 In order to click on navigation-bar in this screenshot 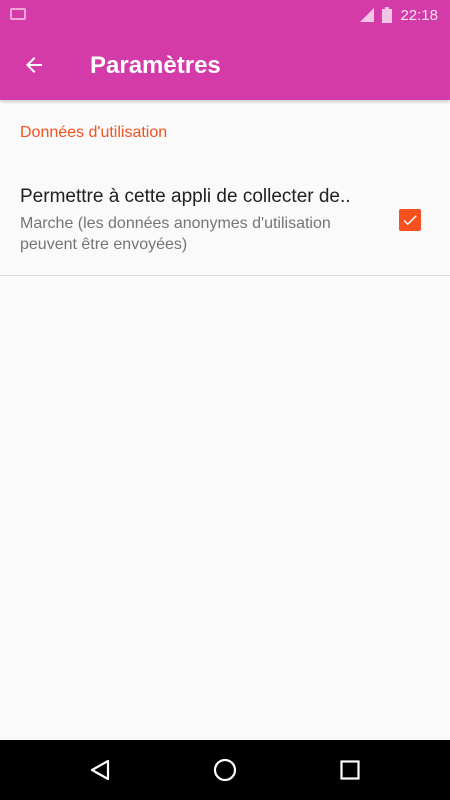, I will do `click(225, 770)`.